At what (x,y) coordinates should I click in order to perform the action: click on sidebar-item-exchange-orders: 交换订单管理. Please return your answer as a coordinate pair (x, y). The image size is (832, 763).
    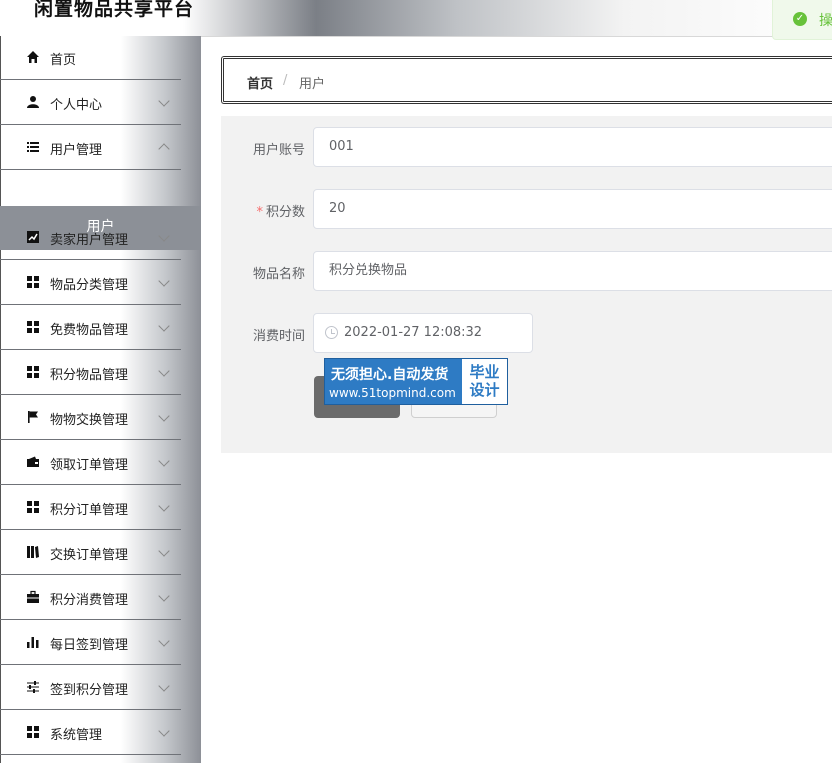
    Looking at the image, I should click on (90, 553).